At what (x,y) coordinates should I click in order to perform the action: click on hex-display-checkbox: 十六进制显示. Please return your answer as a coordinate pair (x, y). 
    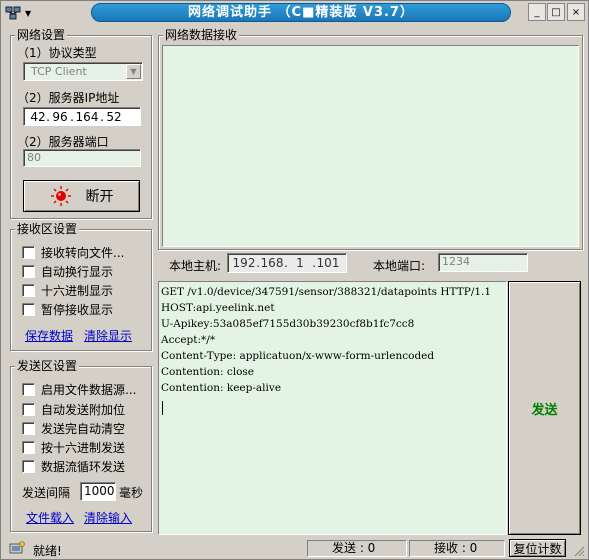
    Looking at the image, I should click on (67, 290).